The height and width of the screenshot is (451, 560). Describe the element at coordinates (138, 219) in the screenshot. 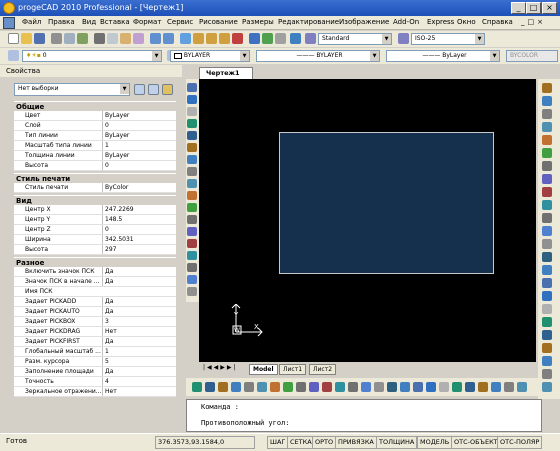

I see `property-value: 148.5` at that location.